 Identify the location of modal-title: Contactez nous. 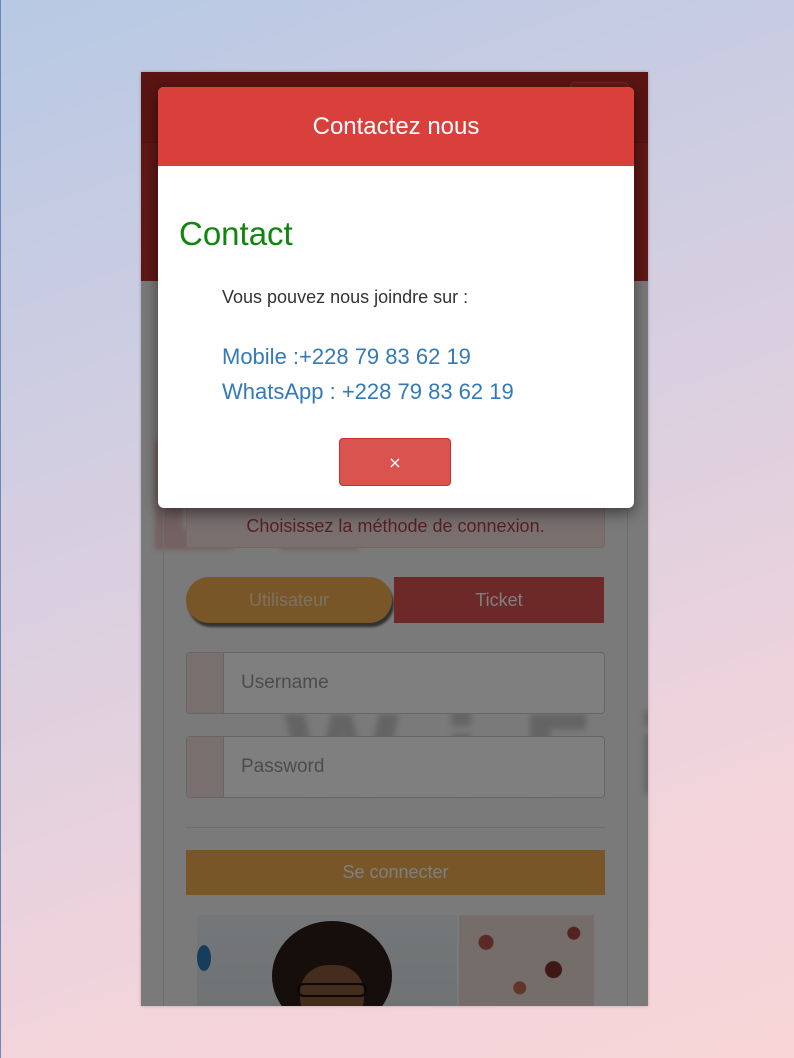
(396, 126).